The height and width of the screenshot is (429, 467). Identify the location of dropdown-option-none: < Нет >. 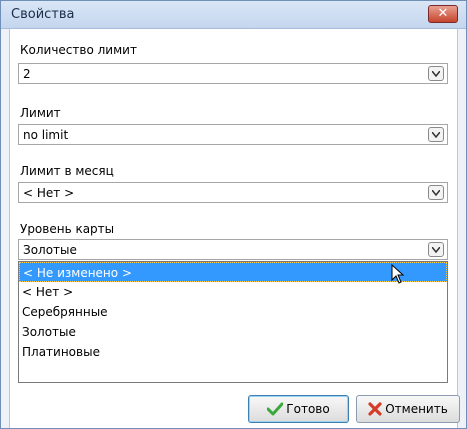
(233, 292).